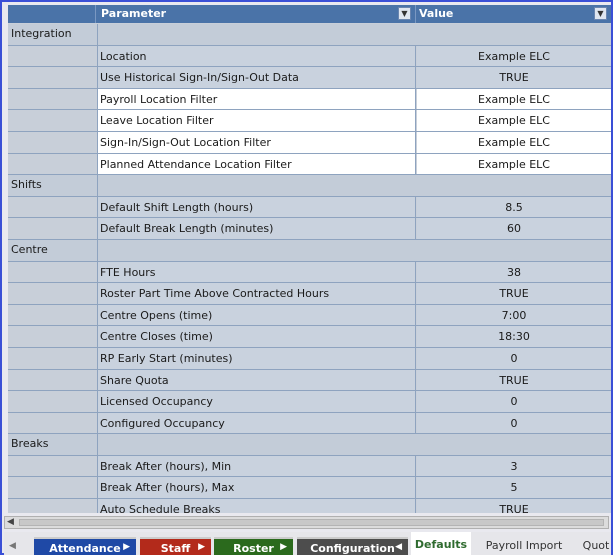  What do you see at coordinates (29, 249) in the screenshot?
I see `category-label: Centre` at bounding box center [29, 249].